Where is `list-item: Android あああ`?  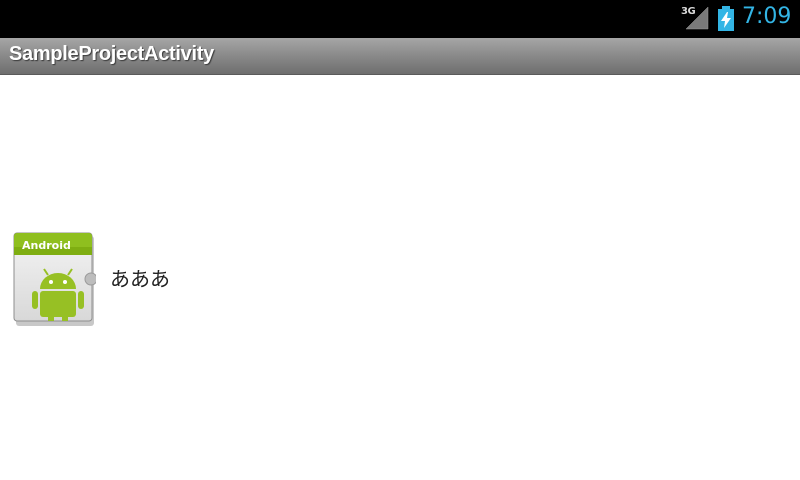 list-item: Android あああ is located at coordinates (212, 281).